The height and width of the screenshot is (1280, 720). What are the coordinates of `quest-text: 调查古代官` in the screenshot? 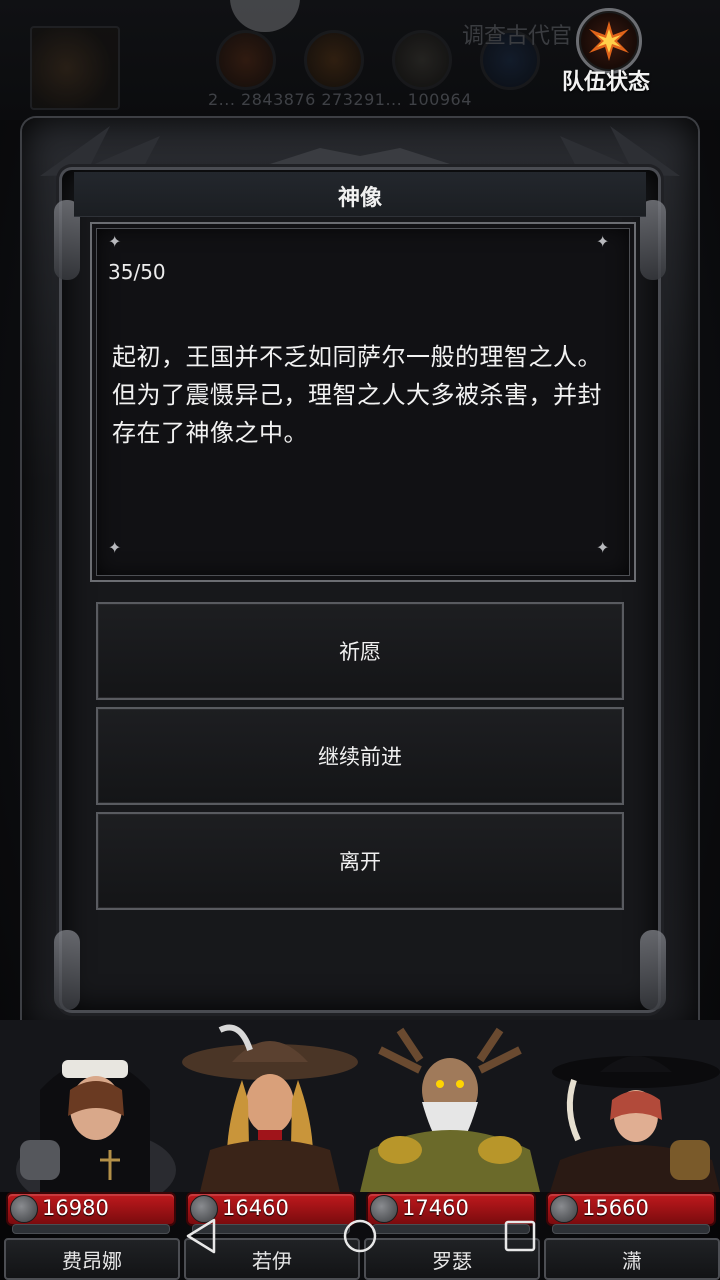 It's located at (517, 36).